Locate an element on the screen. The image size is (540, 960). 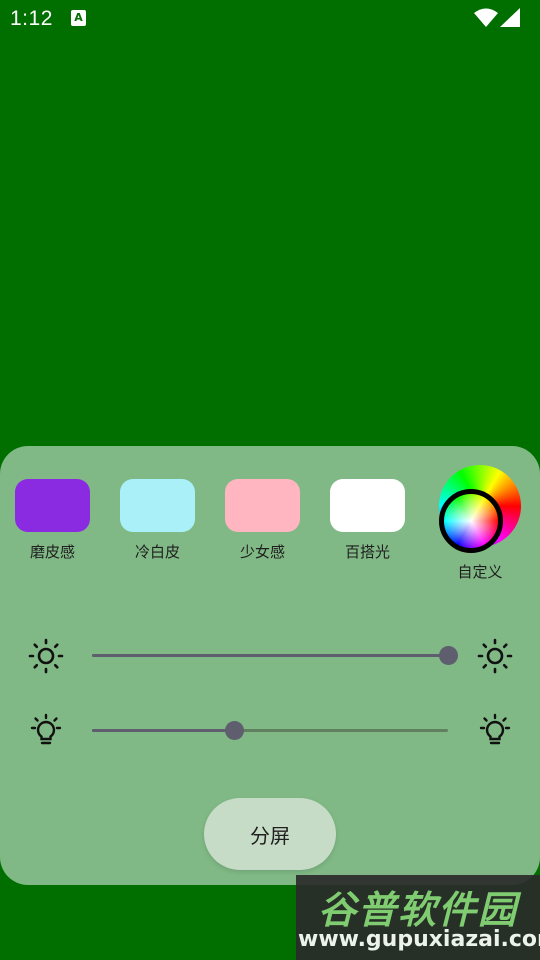
preset-item: 少女感 is located at coordinates (262, 520).